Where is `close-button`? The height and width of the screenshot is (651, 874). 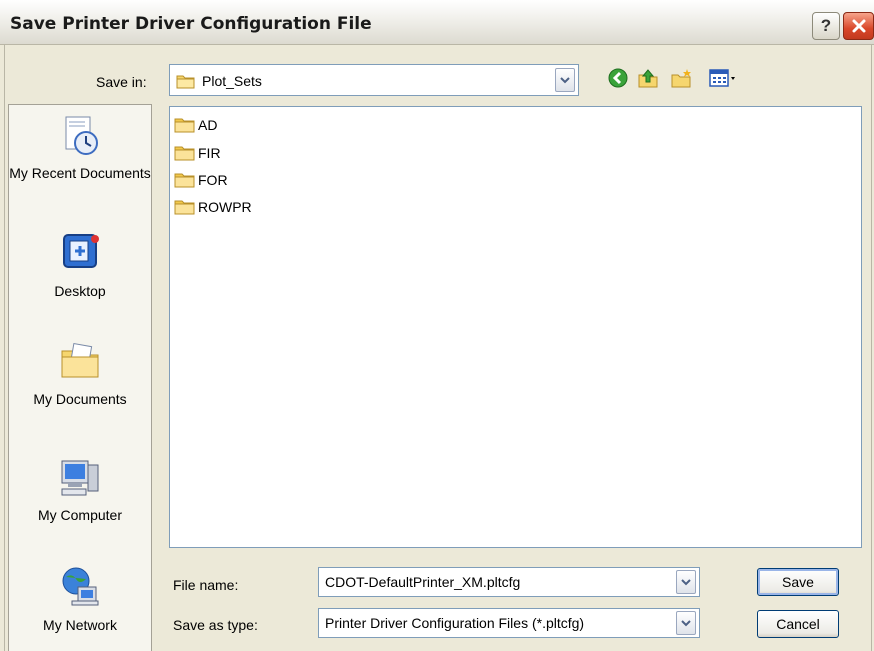 close-button is located at coordinates (858, 26).